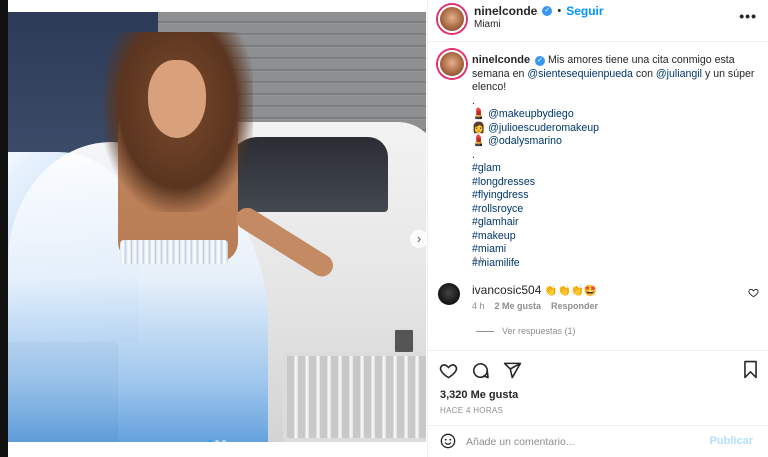  I want to click on credit-line: 💄 @makeupbydiego, so click(614, 115).